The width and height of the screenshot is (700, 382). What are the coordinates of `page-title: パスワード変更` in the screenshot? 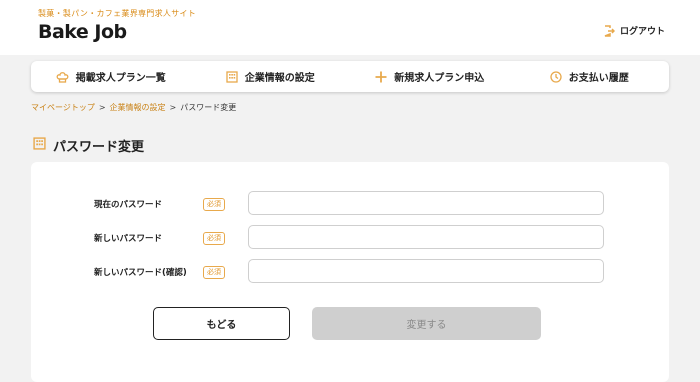 It's located at (88, 145).